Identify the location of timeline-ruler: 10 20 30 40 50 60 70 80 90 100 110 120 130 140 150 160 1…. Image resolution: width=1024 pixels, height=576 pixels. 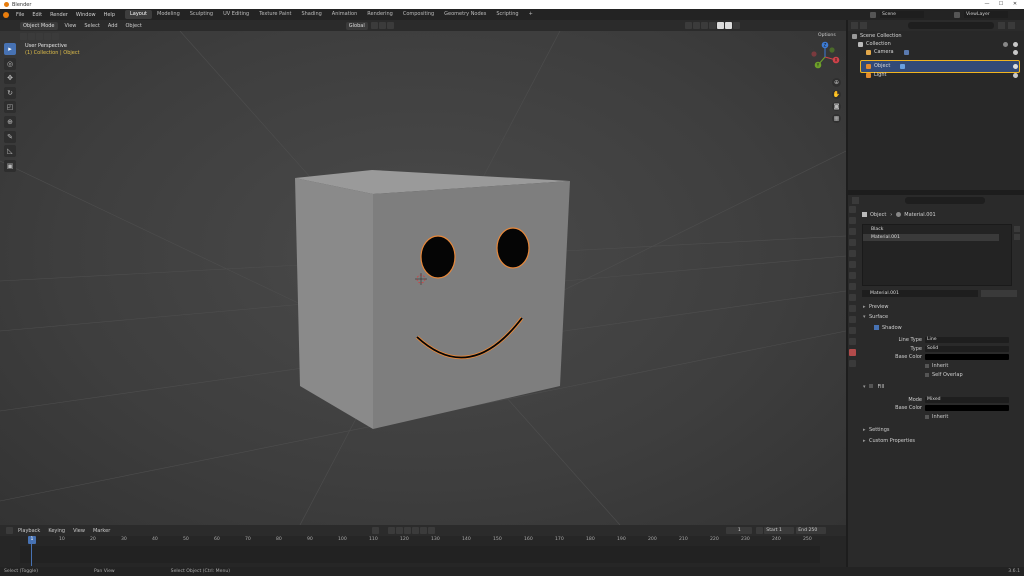
(420, 541).